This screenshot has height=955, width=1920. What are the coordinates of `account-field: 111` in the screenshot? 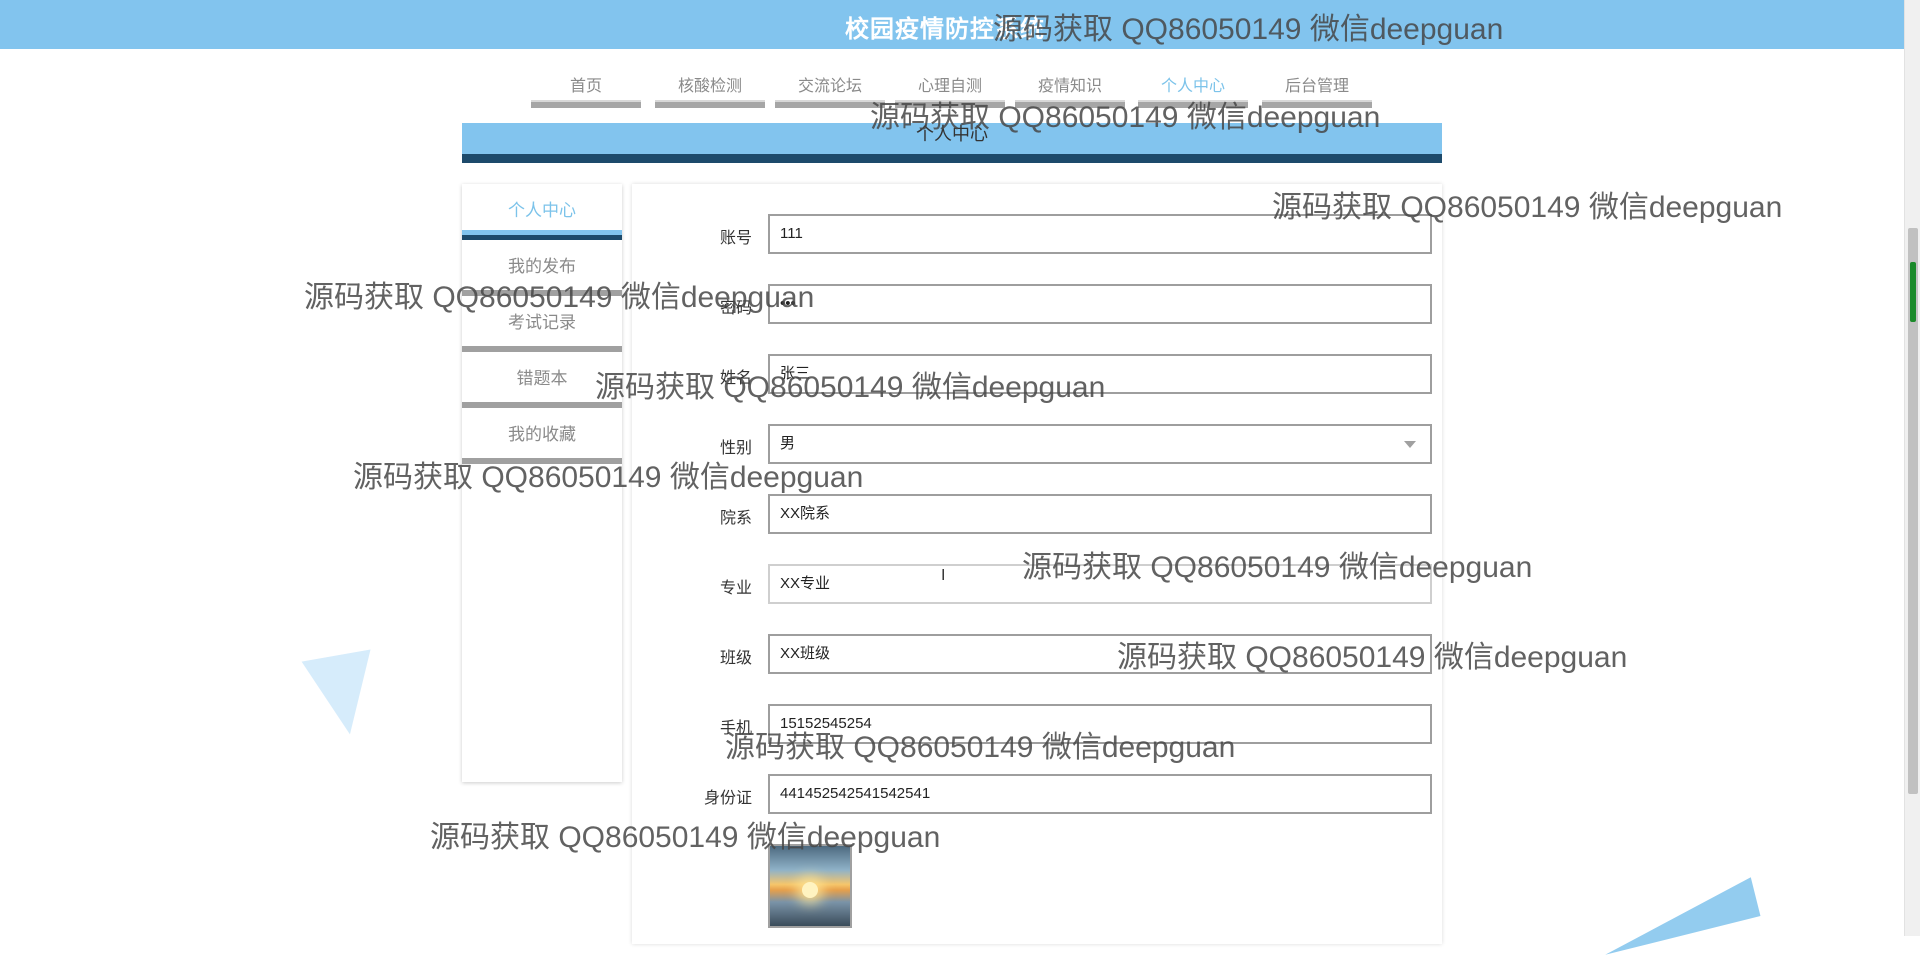 It's located at (1100, 234).